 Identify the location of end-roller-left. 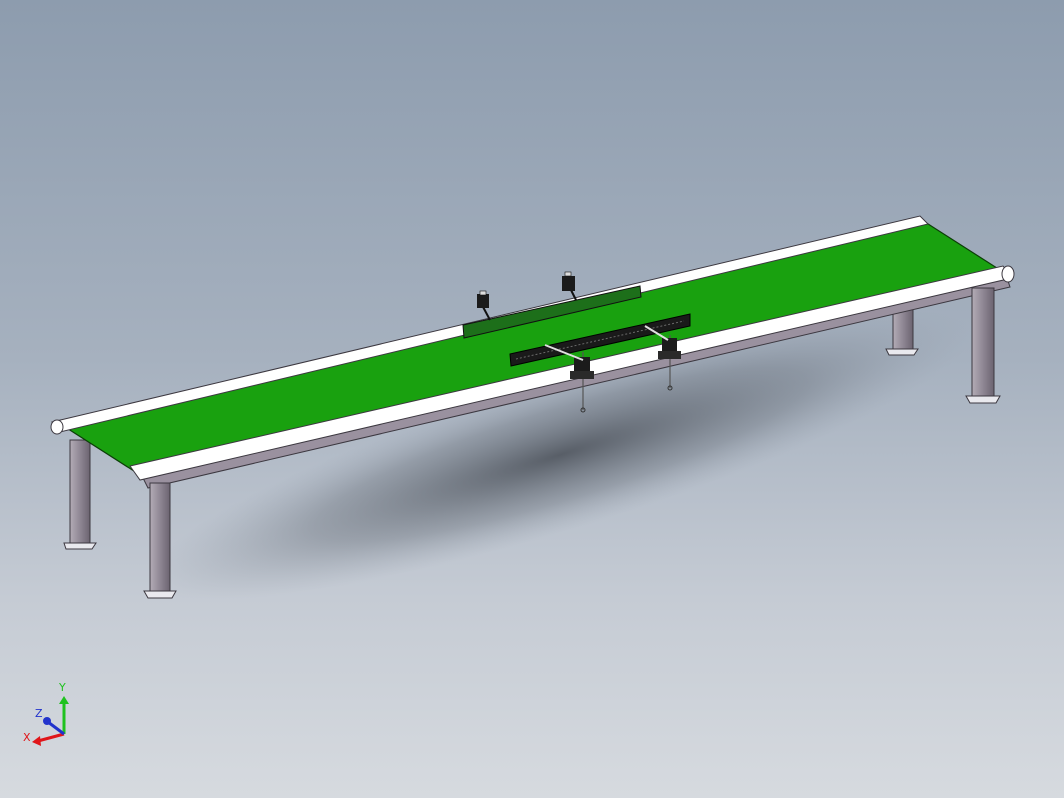
(57, 427).